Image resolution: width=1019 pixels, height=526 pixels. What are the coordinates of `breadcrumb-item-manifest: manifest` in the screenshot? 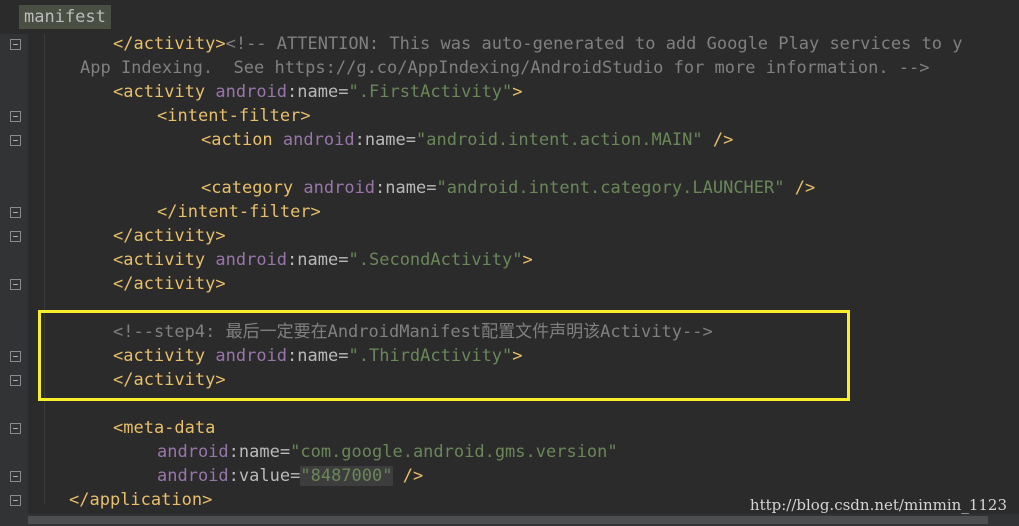 It's located at (65, 17).